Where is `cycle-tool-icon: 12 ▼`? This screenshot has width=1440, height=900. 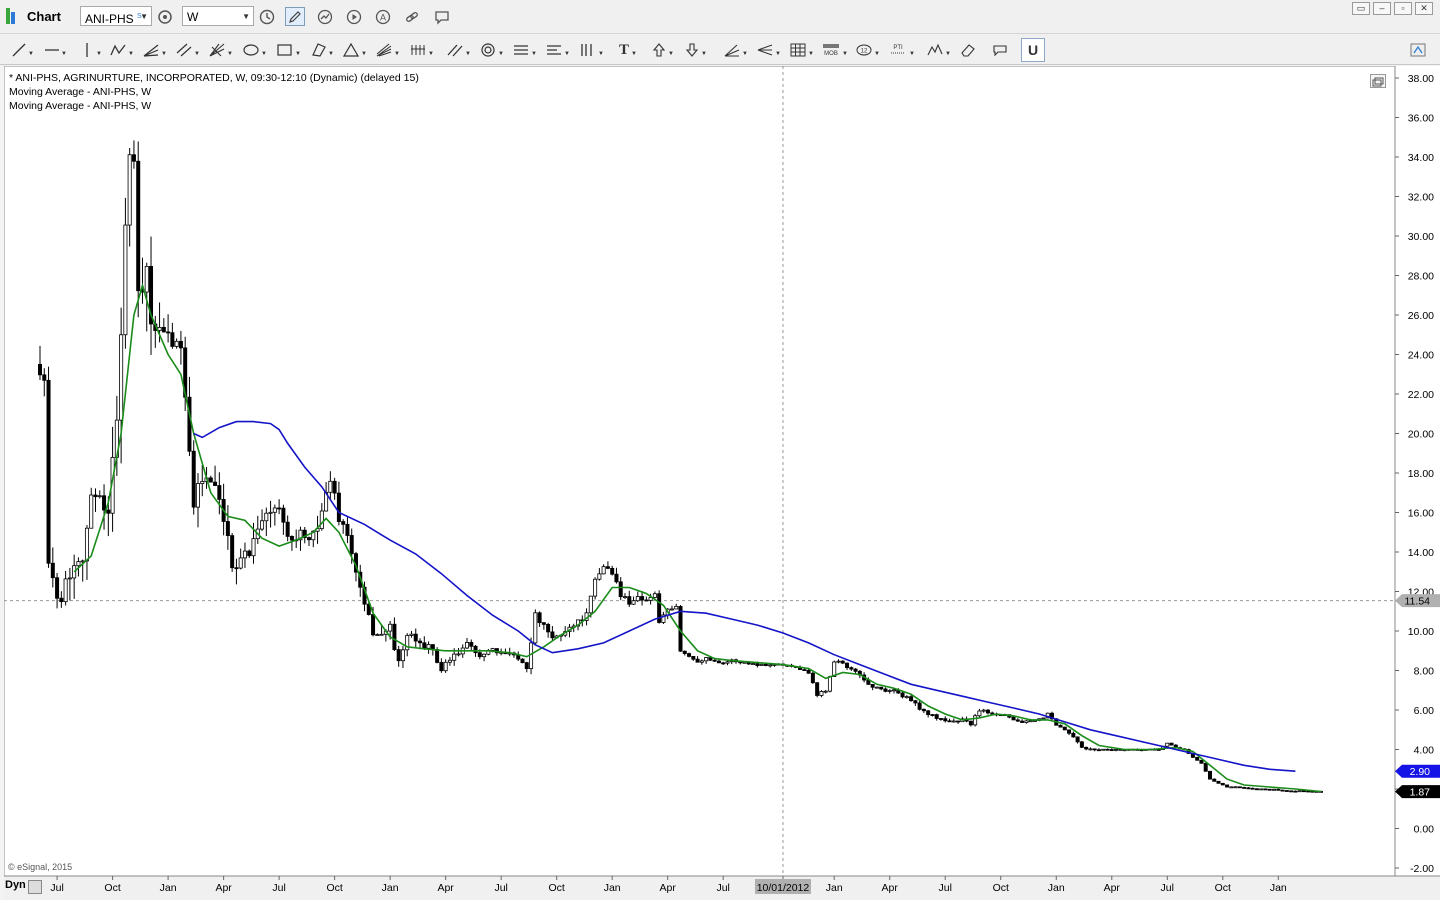
cycle-tool-icon: 12 ▼ is located at coordinates (870, 50).